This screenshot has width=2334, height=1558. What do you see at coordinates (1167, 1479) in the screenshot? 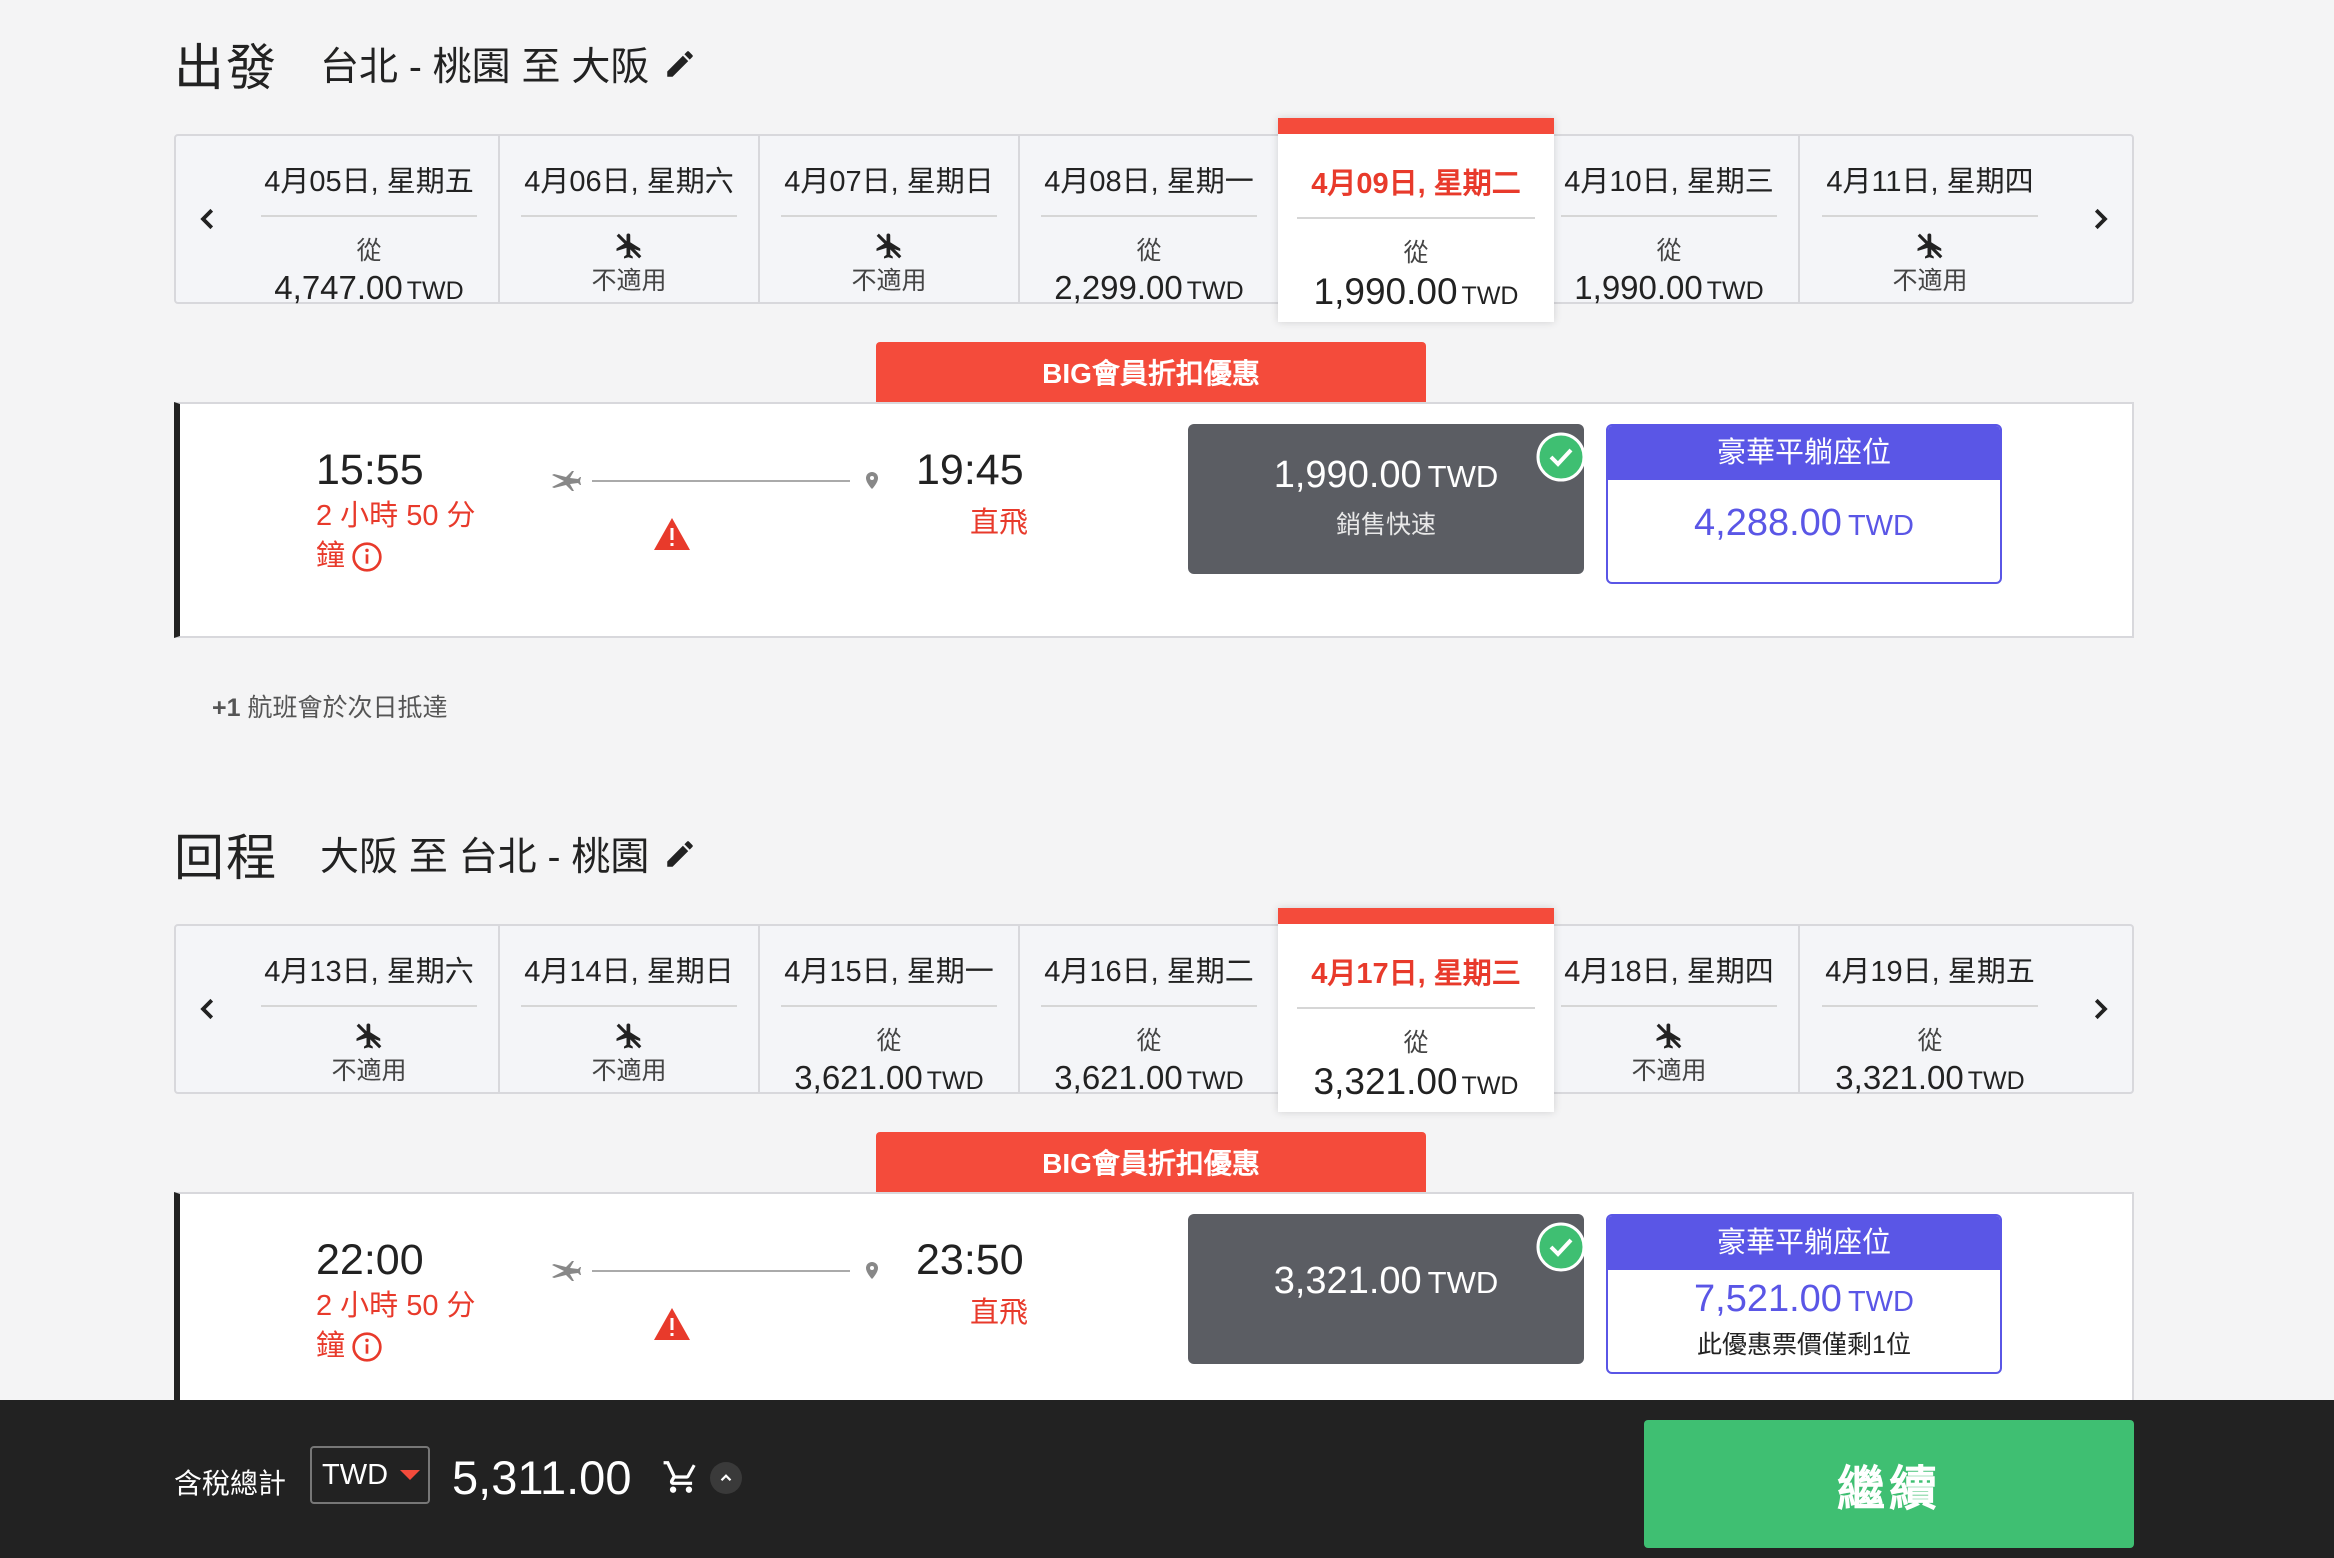
I see `price-footer-bar: 含稅總計 TWD 5,311.00 繼續` at bounding box center [1167, 1479].